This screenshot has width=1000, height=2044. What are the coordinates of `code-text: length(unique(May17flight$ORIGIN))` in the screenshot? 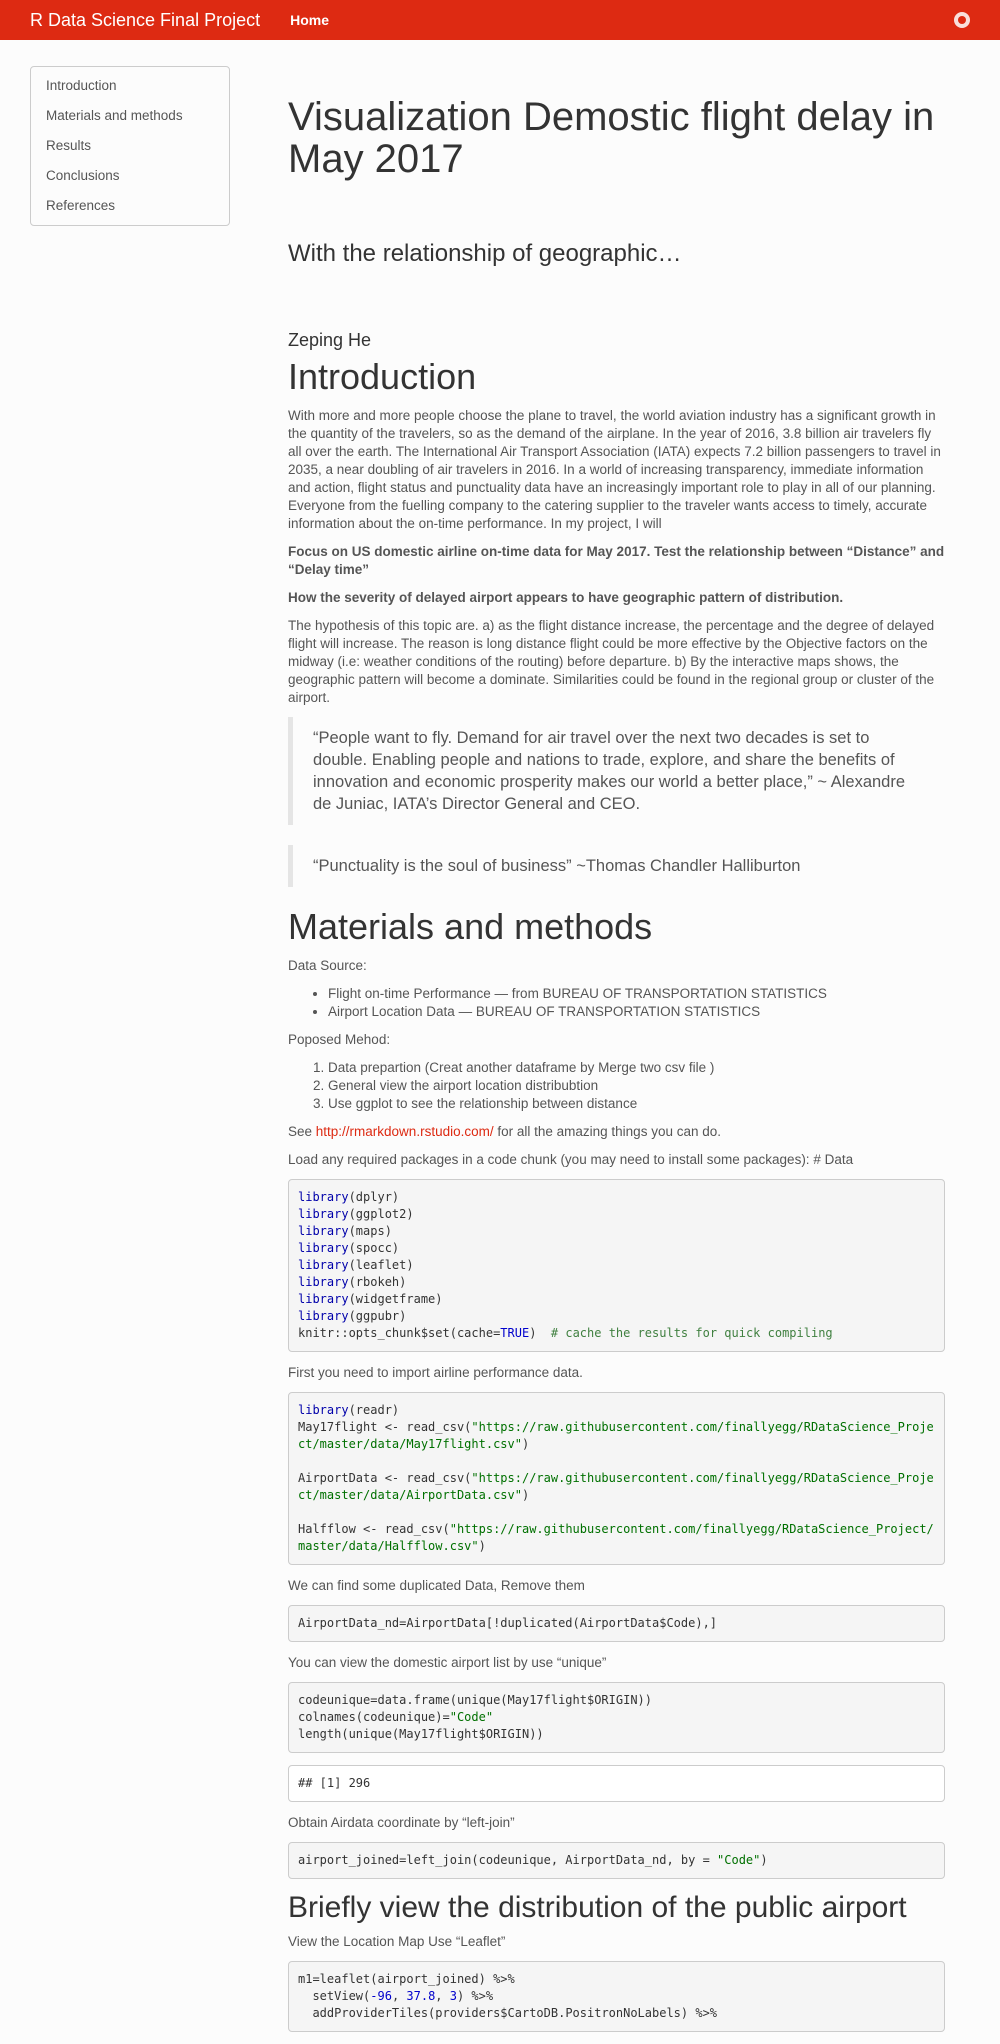 It's located at (421, 1734).